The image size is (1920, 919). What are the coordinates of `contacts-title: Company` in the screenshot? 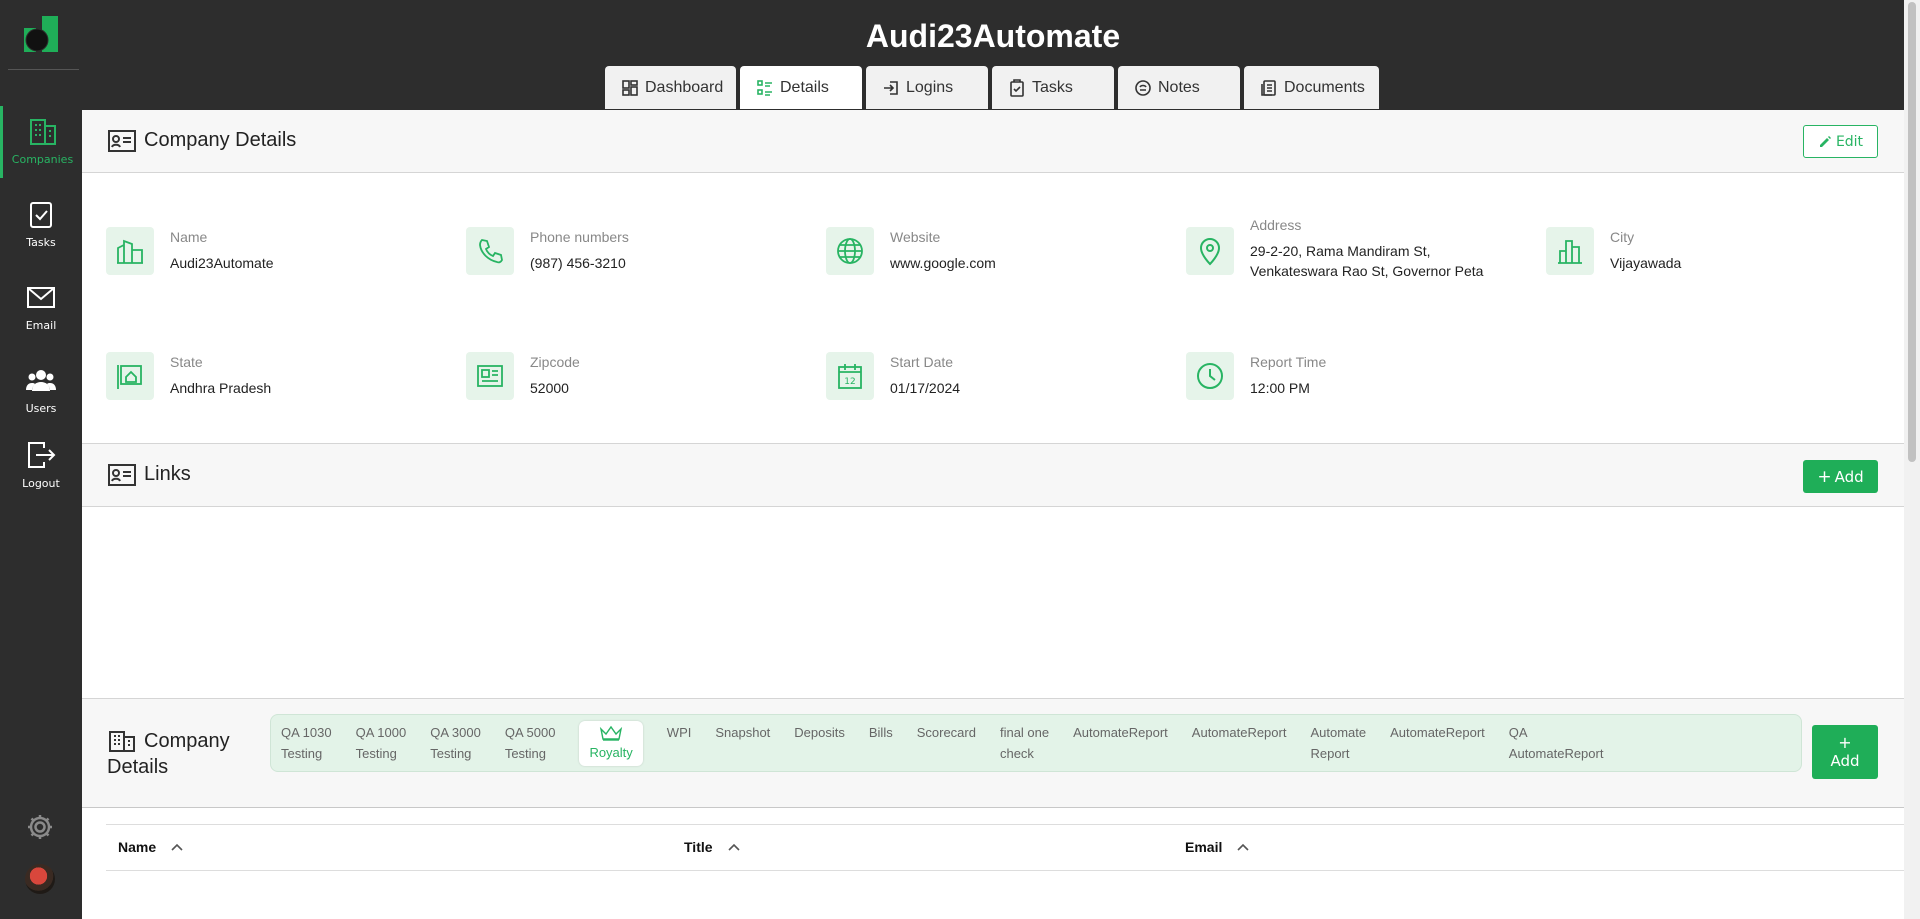 It's located at (169, 741).